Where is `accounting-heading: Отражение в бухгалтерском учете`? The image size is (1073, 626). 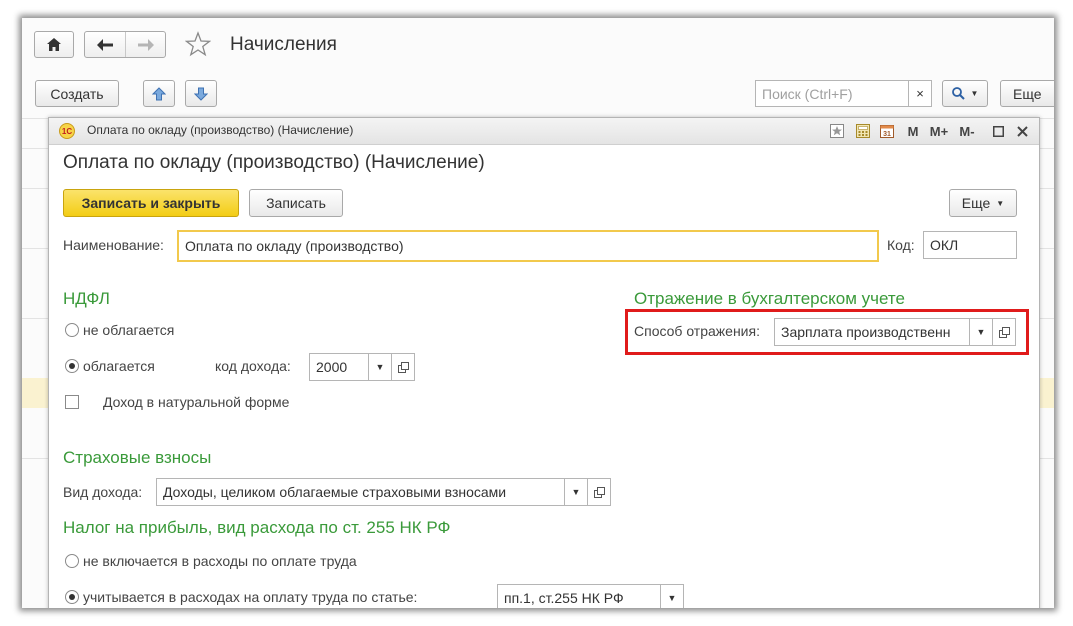 accounting-heading: Отражение в бухгалтерском учете is located at coordinates (769, 298).